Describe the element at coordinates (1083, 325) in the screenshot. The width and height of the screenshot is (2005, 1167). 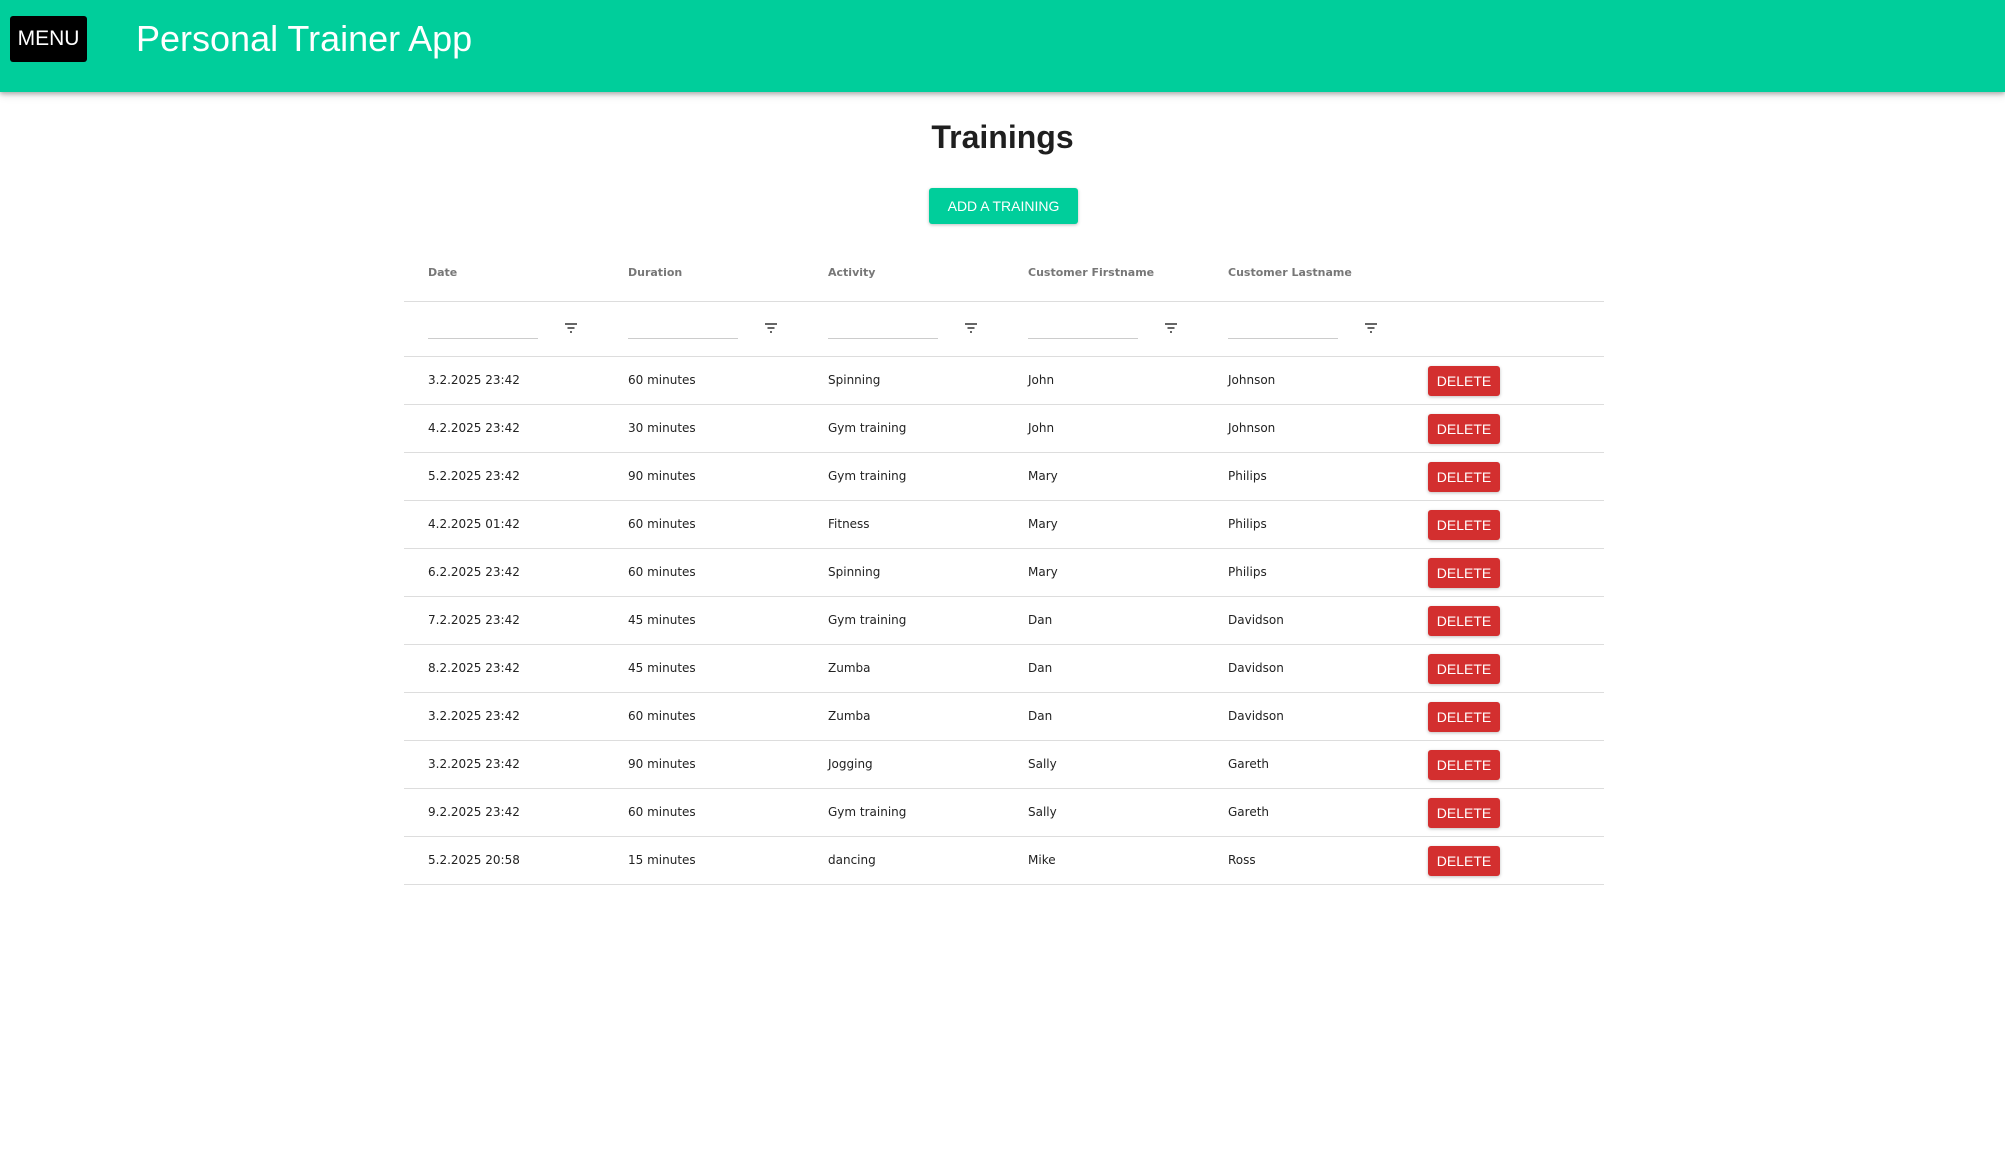
I see `firstname-filter-input` at that location.